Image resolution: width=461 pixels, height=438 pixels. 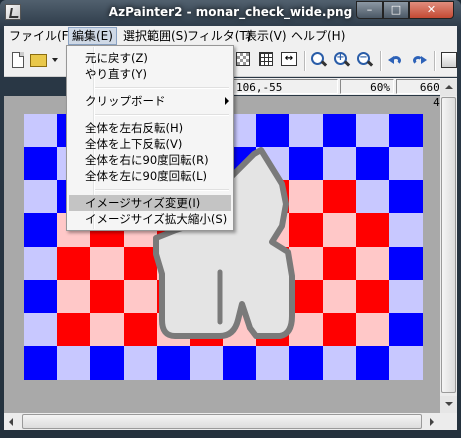 I want to click on menu-selection: 選択範囲(S), so click(x=155, y=36).